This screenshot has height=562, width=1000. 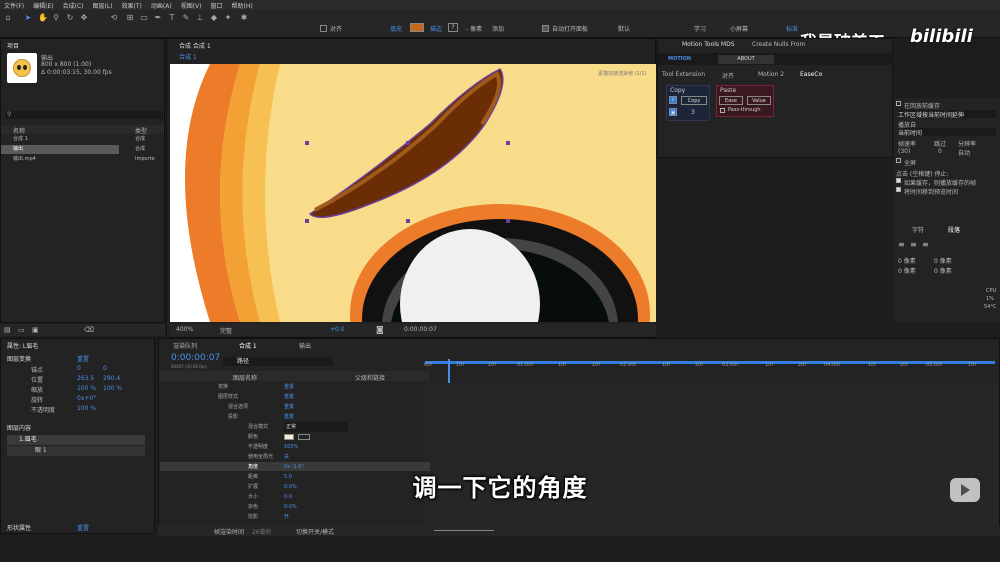 What do you see at coordinates (35, 330) in the screenshot?
I see `new-comp-icon: ▣` at bounding box center [35, 330].